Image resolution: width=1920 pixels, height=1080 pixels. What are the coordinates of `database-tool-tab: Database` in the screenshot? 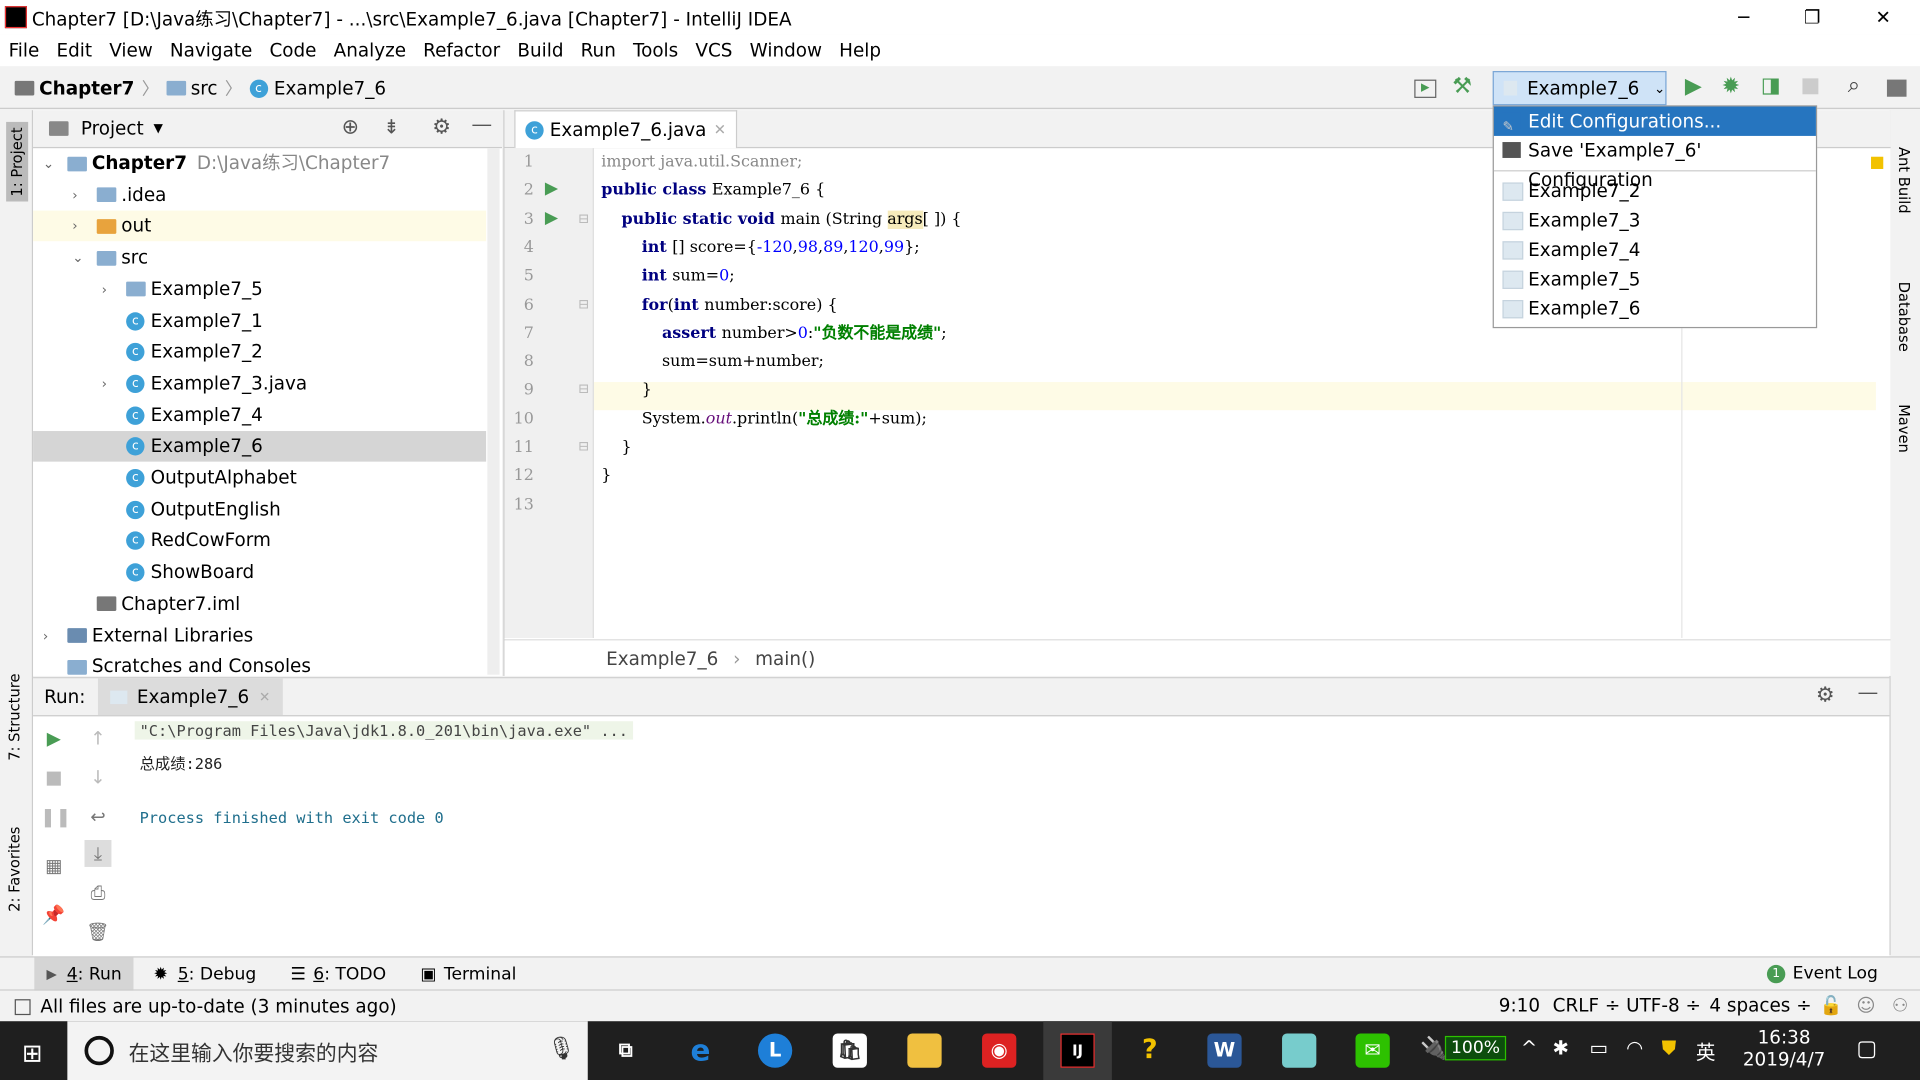 It's located at (1904, 317).